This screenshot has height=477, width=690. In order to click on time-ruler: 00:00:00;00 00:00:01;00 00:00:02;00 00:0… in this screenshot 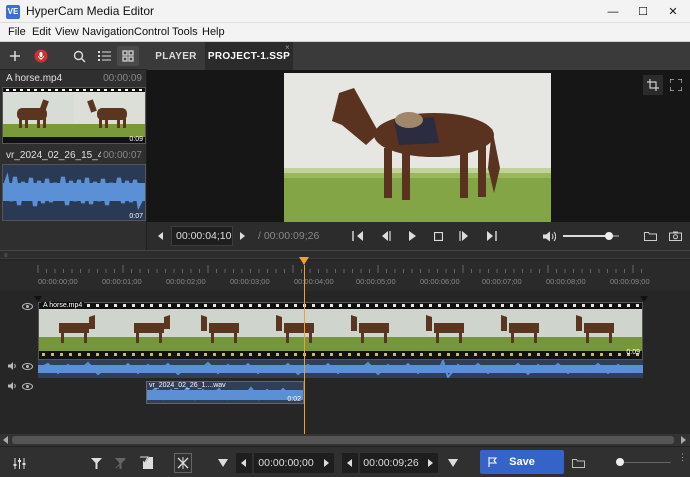, I will do `click(345, 276)`.